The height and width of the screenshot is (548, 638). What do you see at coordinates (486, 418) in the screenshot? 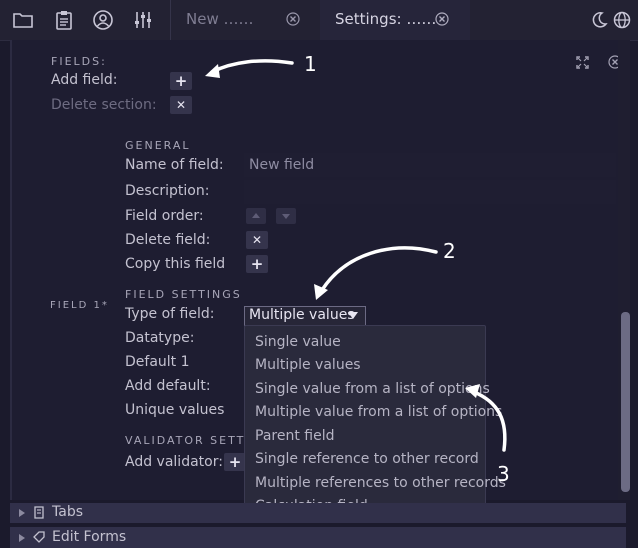
I see `arrow-3-icon` at bounding box center [486, 418].